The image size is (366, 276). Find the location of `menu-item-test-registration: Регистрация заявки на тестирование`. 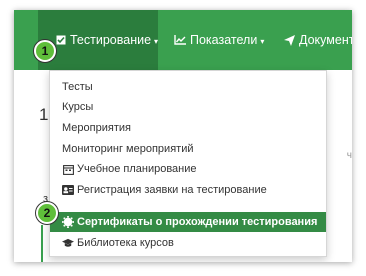

menu-item-test-registration: Регистрация заявки на тестирование is located at coordinates (188, 190).